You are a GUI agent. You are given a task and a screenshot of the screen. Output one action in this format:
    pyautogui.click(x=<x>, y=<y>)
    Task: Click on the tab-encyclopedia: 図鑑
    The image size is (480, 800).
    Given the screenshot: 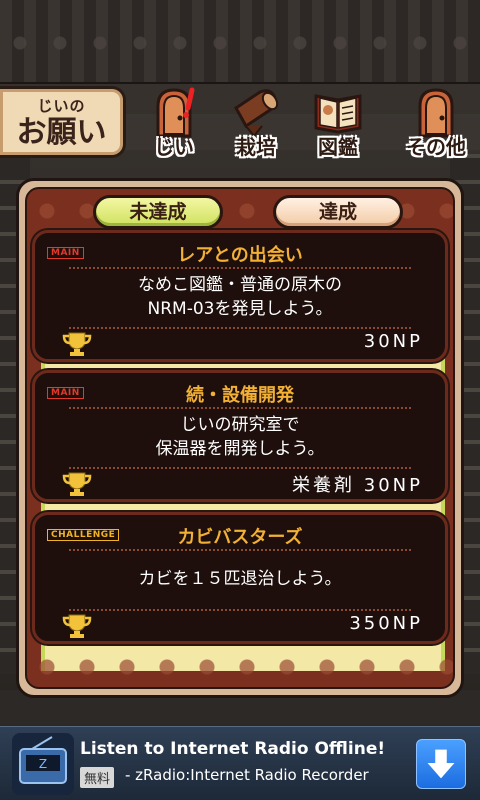 What is the action you would take?
    pyautogui.click(x=338, y=123)
    